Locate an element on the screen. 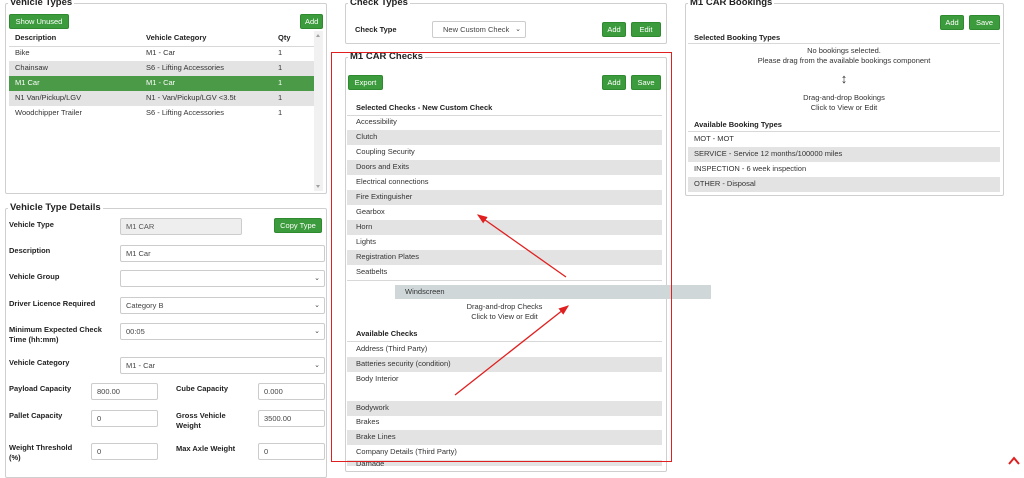 The image size is (1024, 478). save-bookings-button: Save is located at coordinates (984, 22).